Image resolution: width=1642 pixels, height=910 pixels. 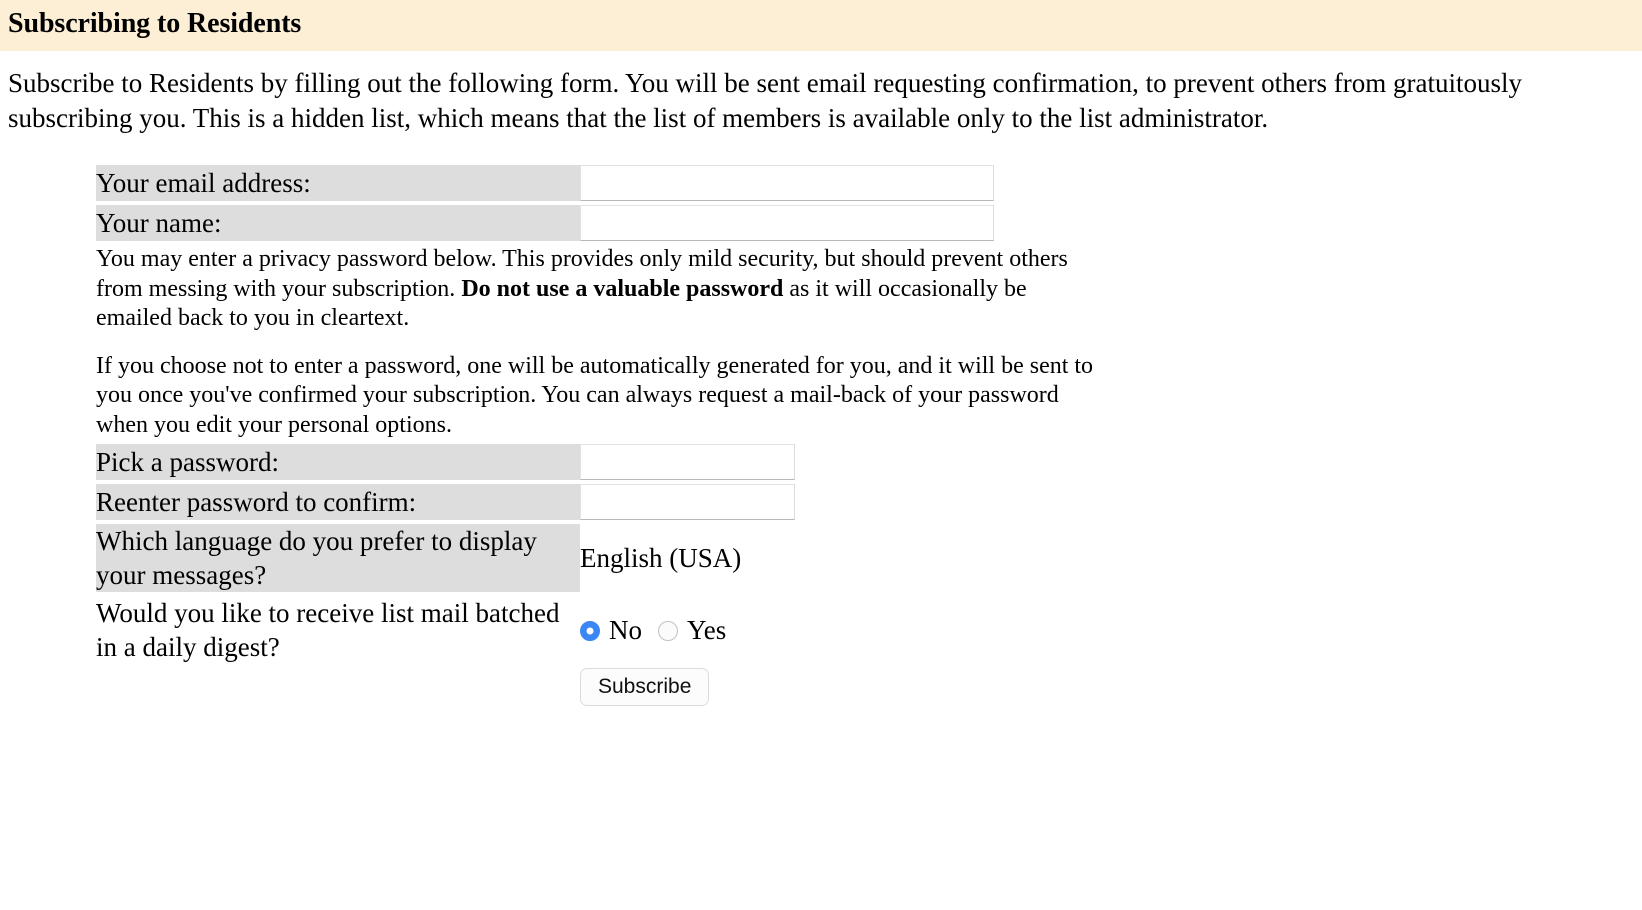 What do you see at coordinates (622, 288) in the screenshot?
I see `password-note-emphasis: Do not use a valuable password` at bounding box center [622, 288].